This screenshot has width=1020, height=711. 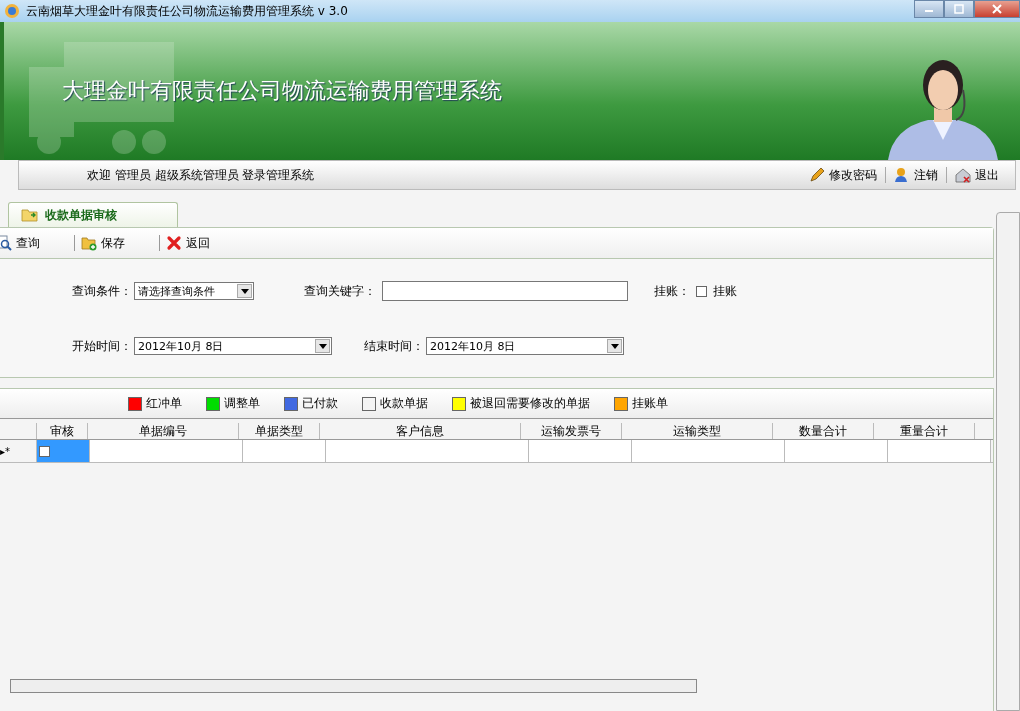 What do you see at coordinates (62, 431) in the screenshot?
I see `column-header: 审核` at bounding box center [62, 431].